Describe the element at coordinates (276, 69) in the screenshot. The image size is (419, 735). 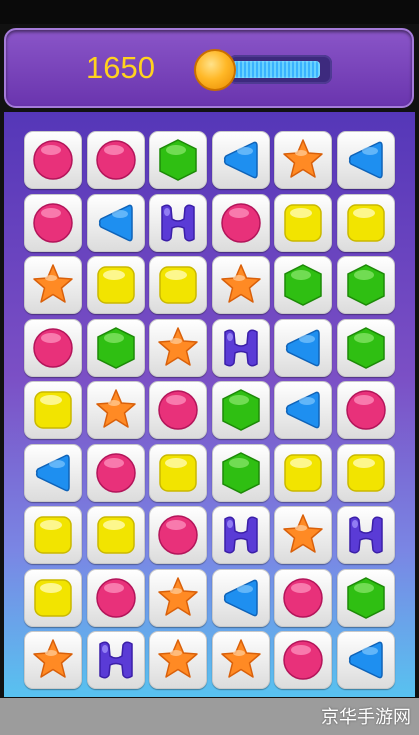
I see `progress-bar-fill` at that location.